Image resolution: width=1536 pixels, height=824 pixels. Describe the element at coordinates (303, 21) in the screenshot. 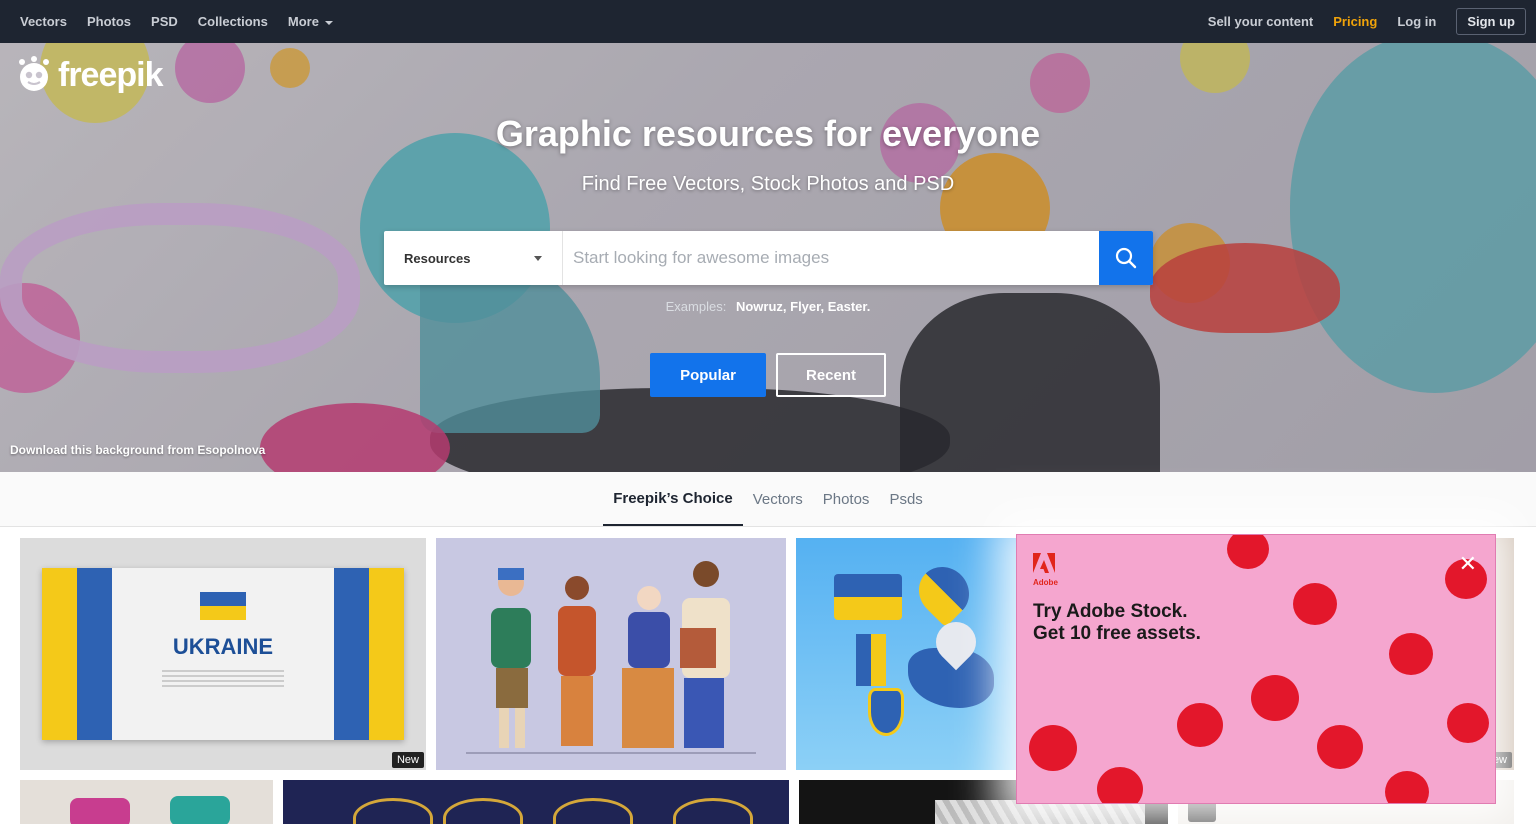

I see `nav-more-label: More` at that location.